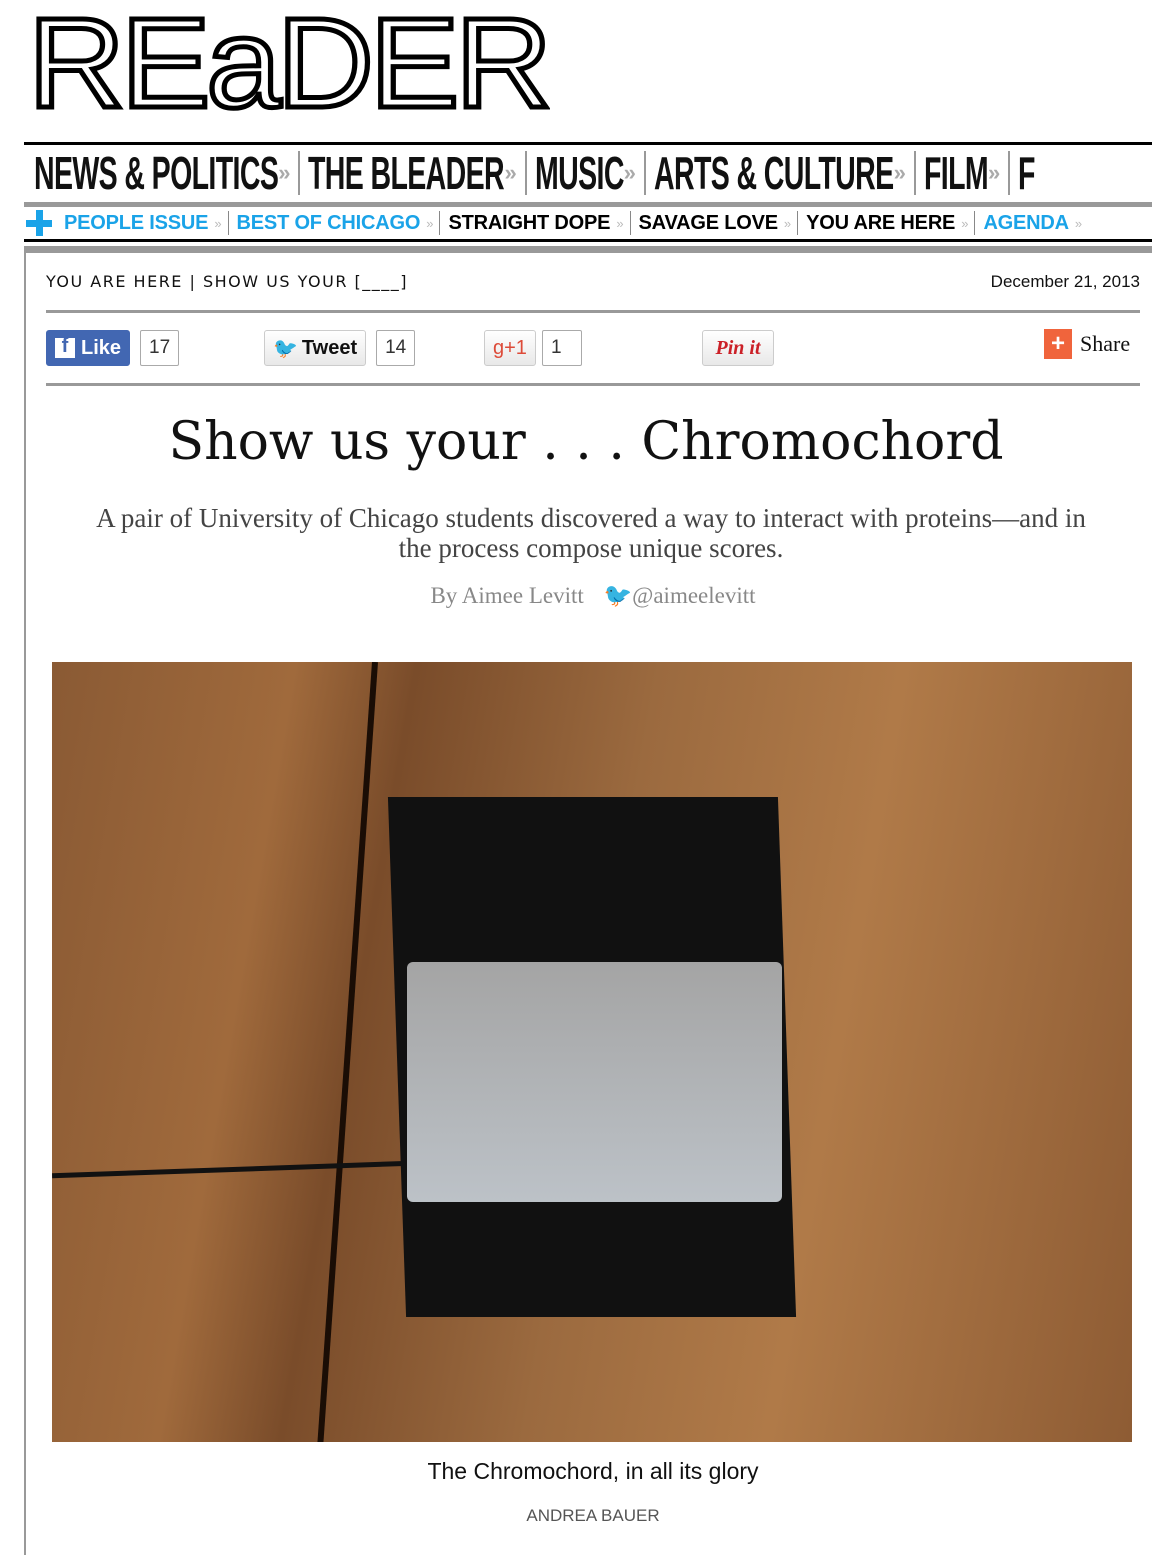  What do you see at coordinates (956, 173) in the screenshot?
I see `main-nav-label: FILM` at bounding box center [956, 173].